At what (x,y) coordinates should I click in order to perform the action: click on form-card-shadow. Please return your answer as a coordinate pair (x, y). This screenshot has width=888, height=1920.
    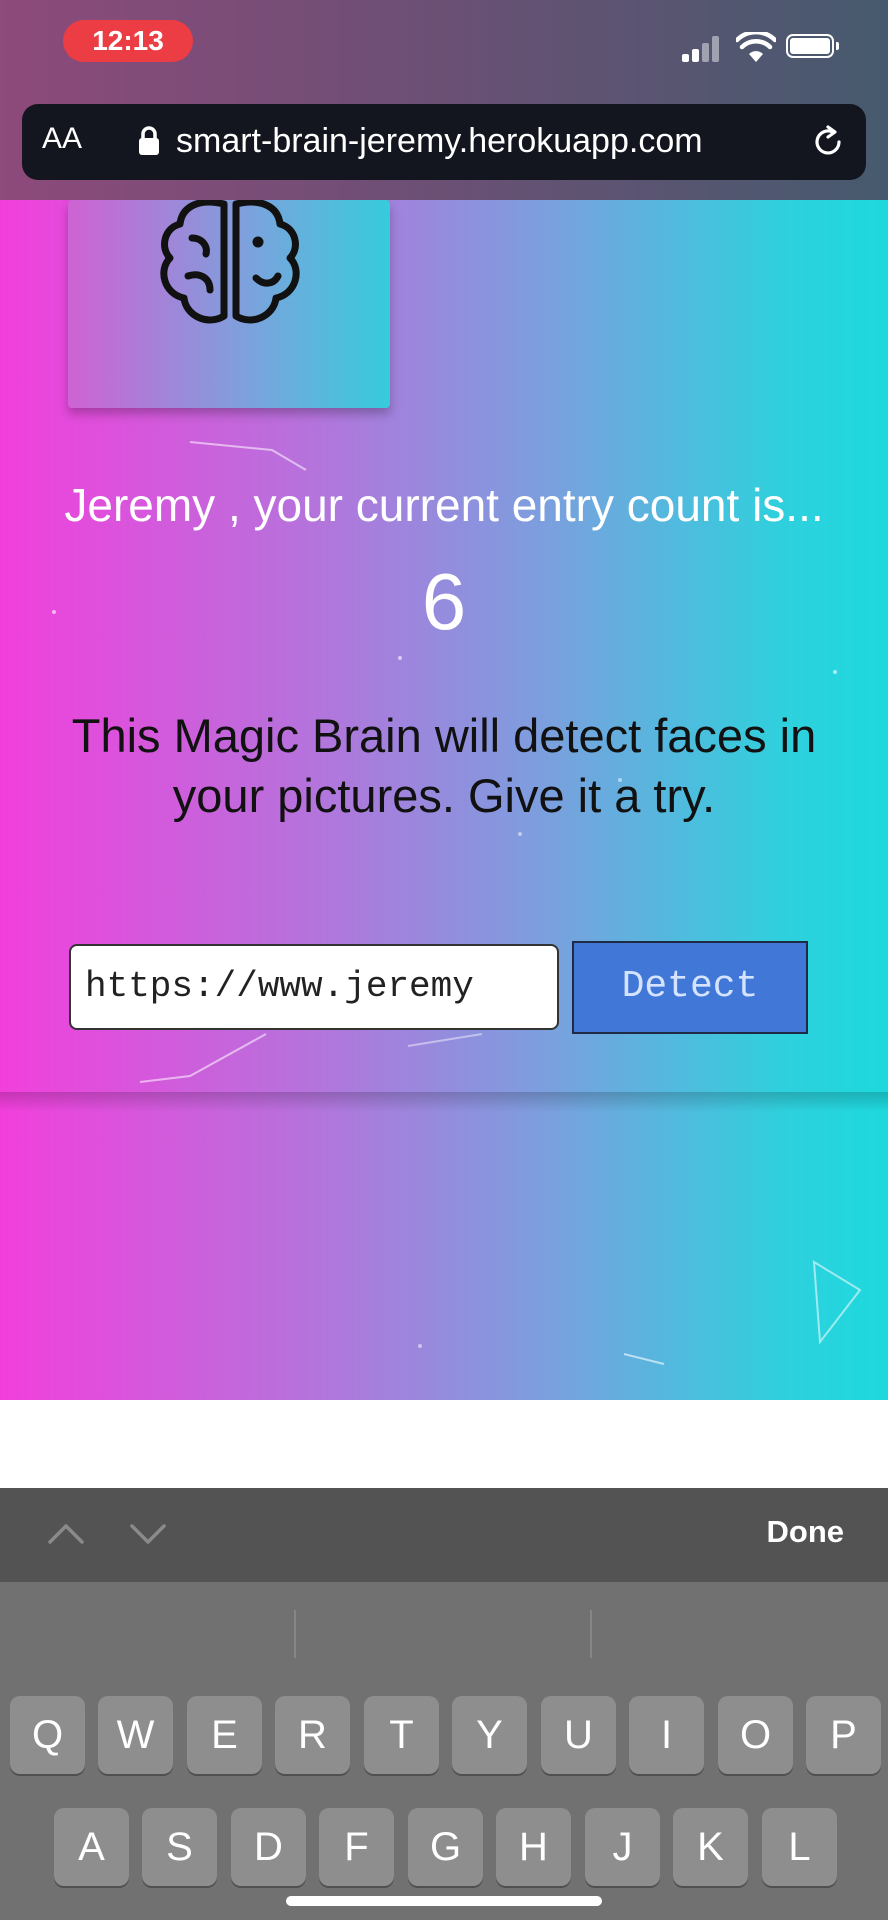
    Looking at the image, I should click on (444, 1102).